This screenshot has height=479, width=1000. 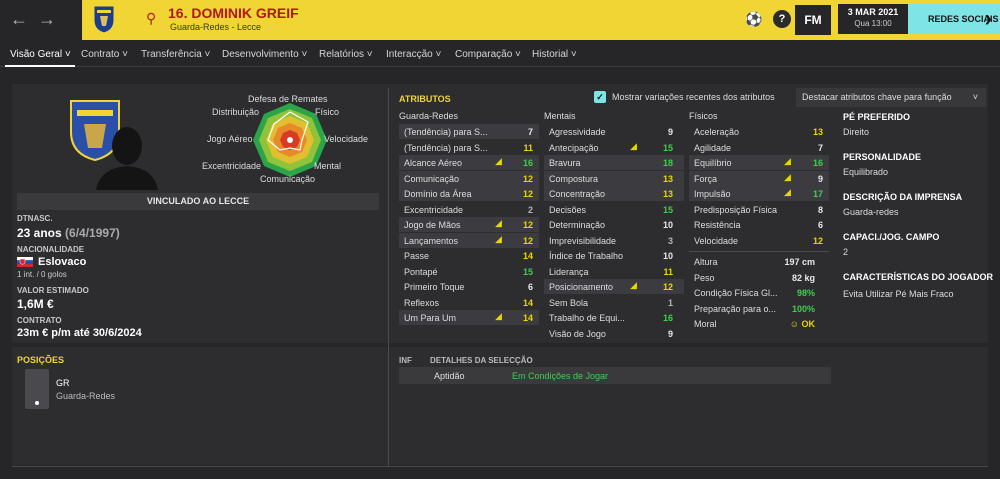 I want to click on attribute-row: Visão de Jogo 9, so click(x=614, y=333).